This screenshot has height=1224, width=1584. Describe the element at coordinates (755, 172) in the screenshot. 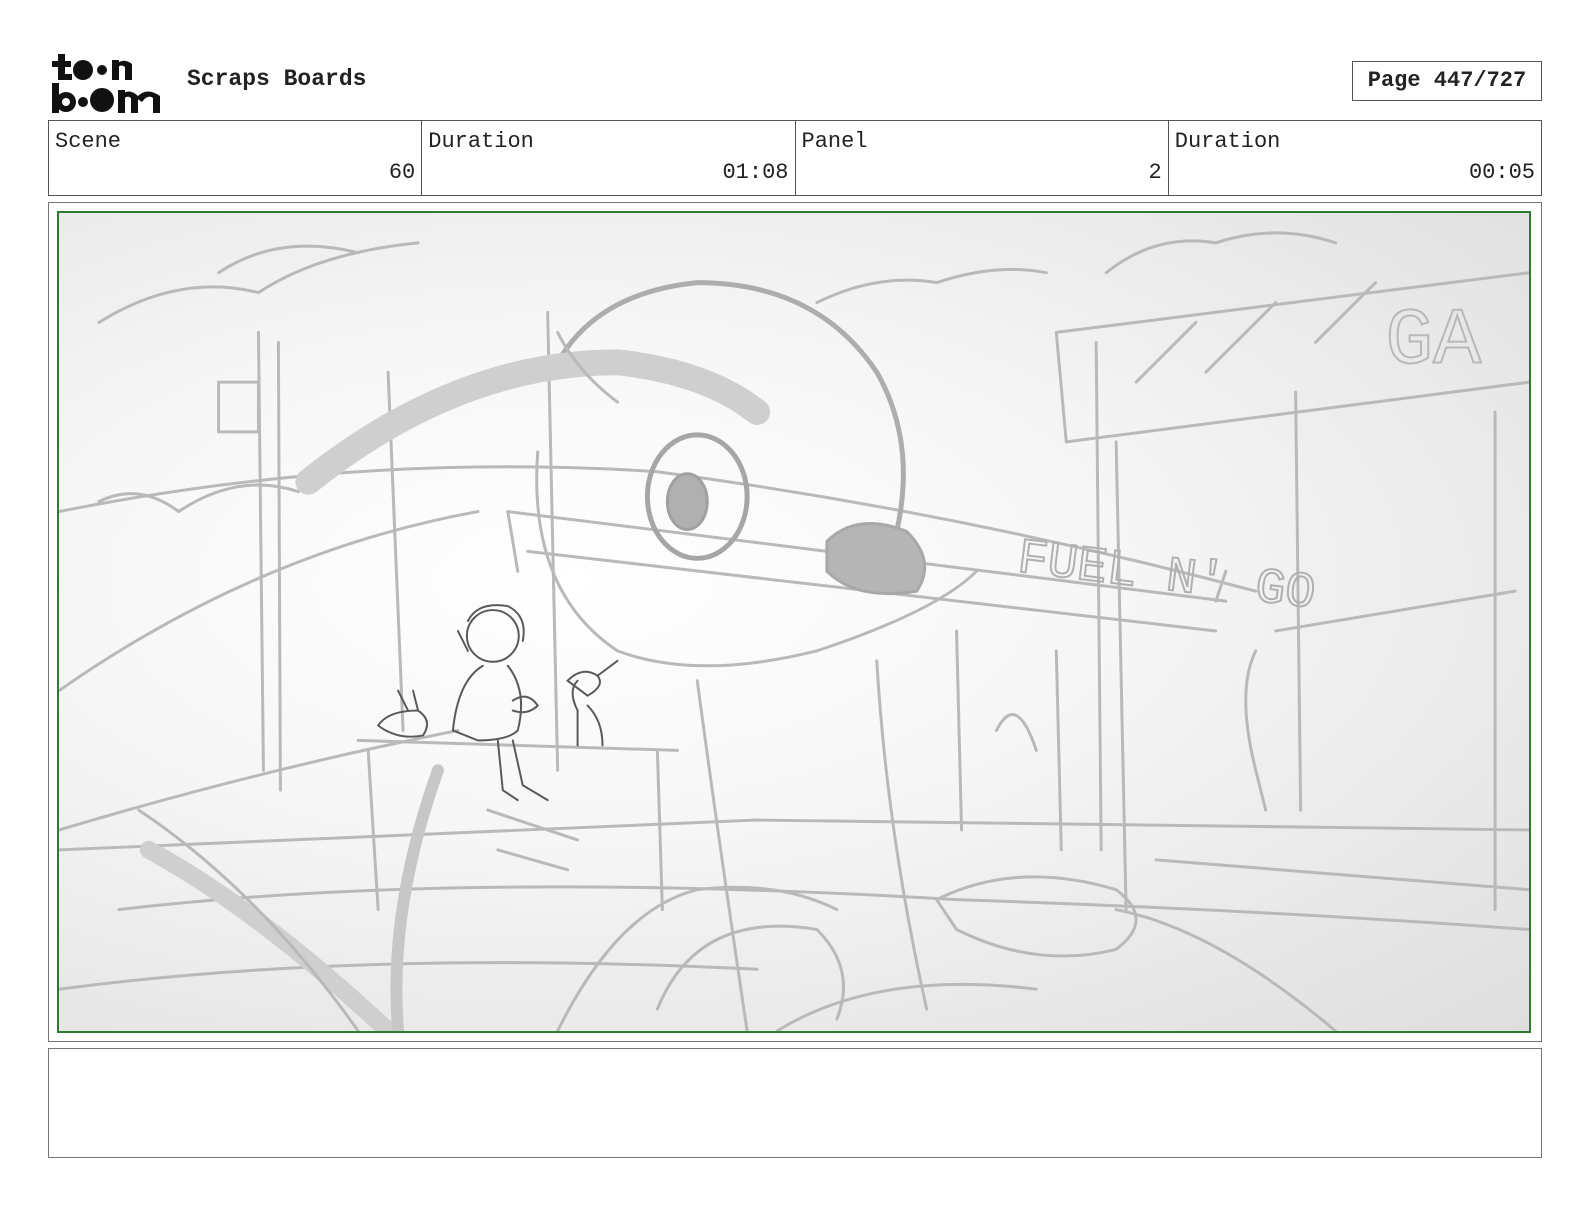

I see `scene-duration-value: 01:08` at that location.